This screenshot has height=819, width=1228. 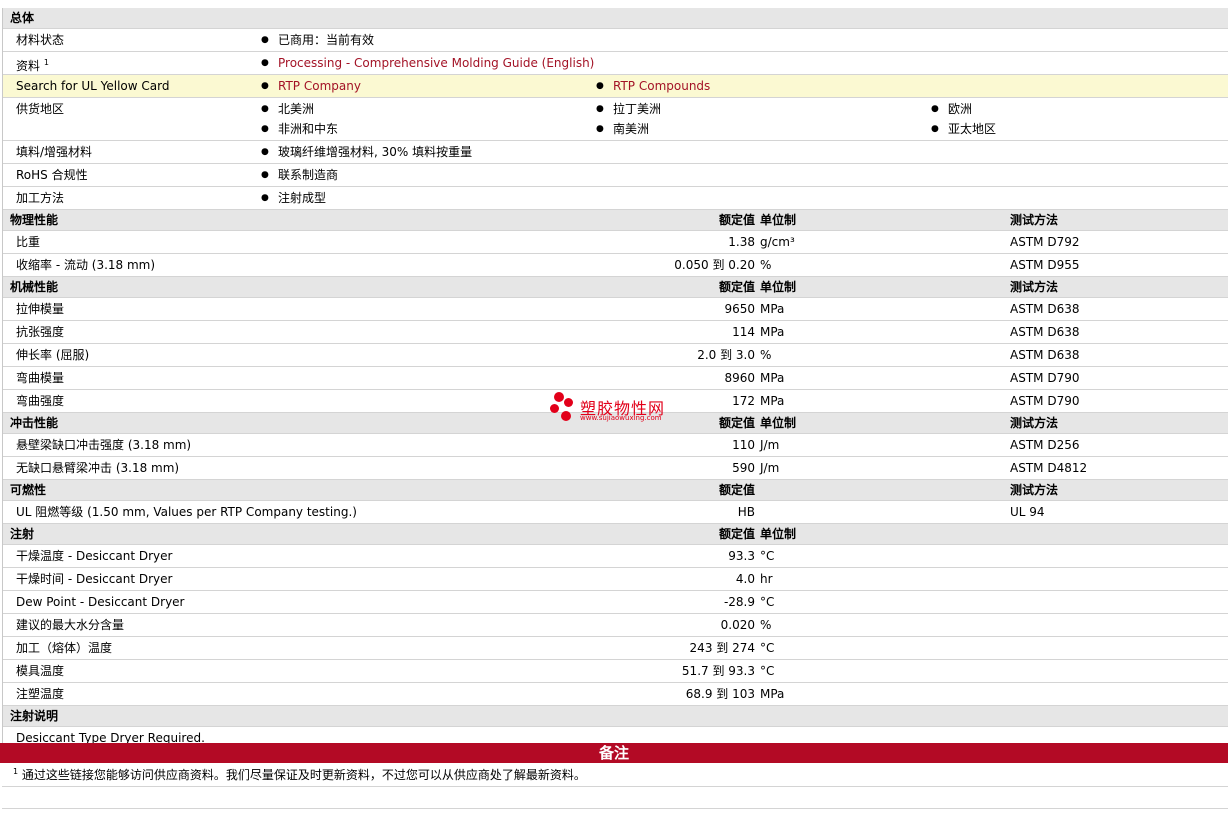 What do you see at coordinates (741, 556) in the screenshot?
I see `property-value: 93.3` at bounding box center [741, 556].